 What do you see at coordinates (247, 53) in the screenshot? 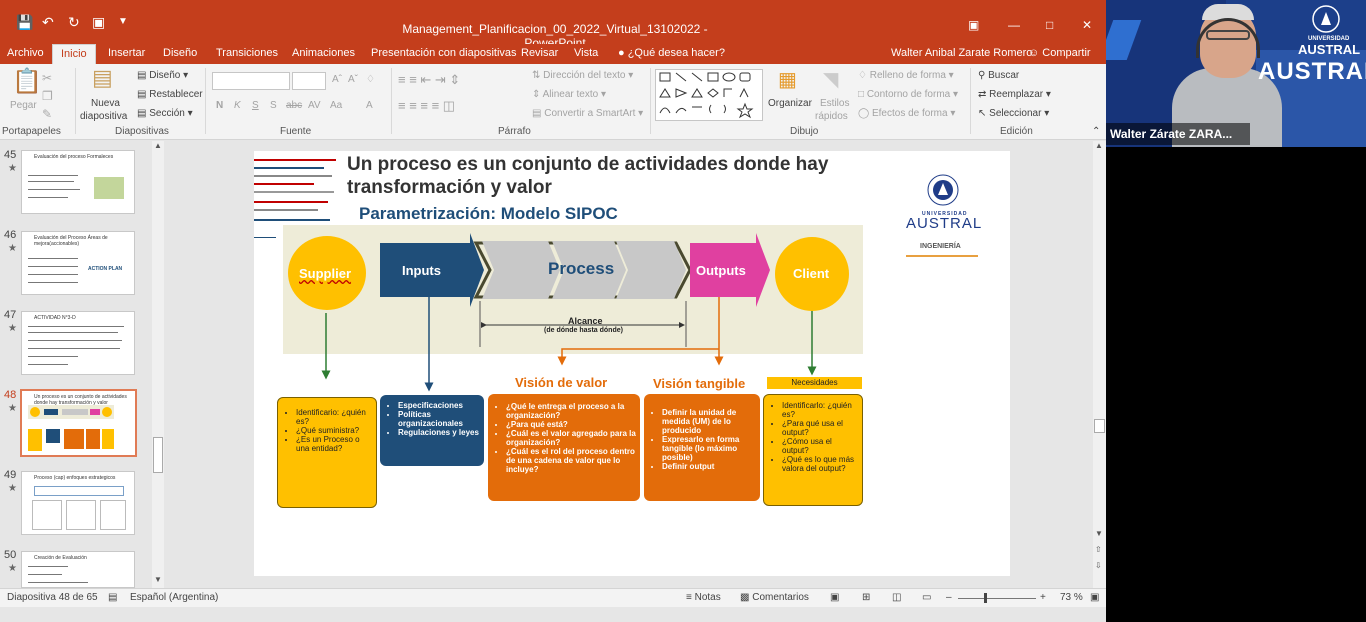
I see `tab-transiciones: Transiciones` at bounding box center [247, 53].